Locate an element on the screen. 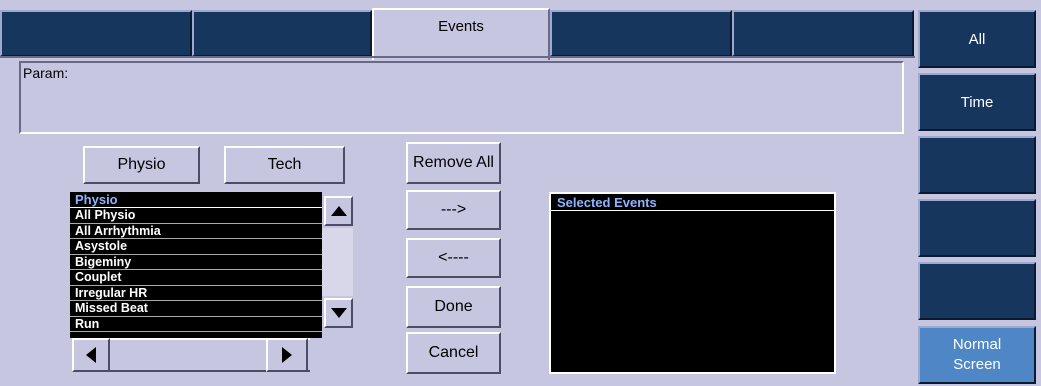 This screenshot has height=386, width=1041. cancel-button: Cancel is located at coordinates (453, 353).